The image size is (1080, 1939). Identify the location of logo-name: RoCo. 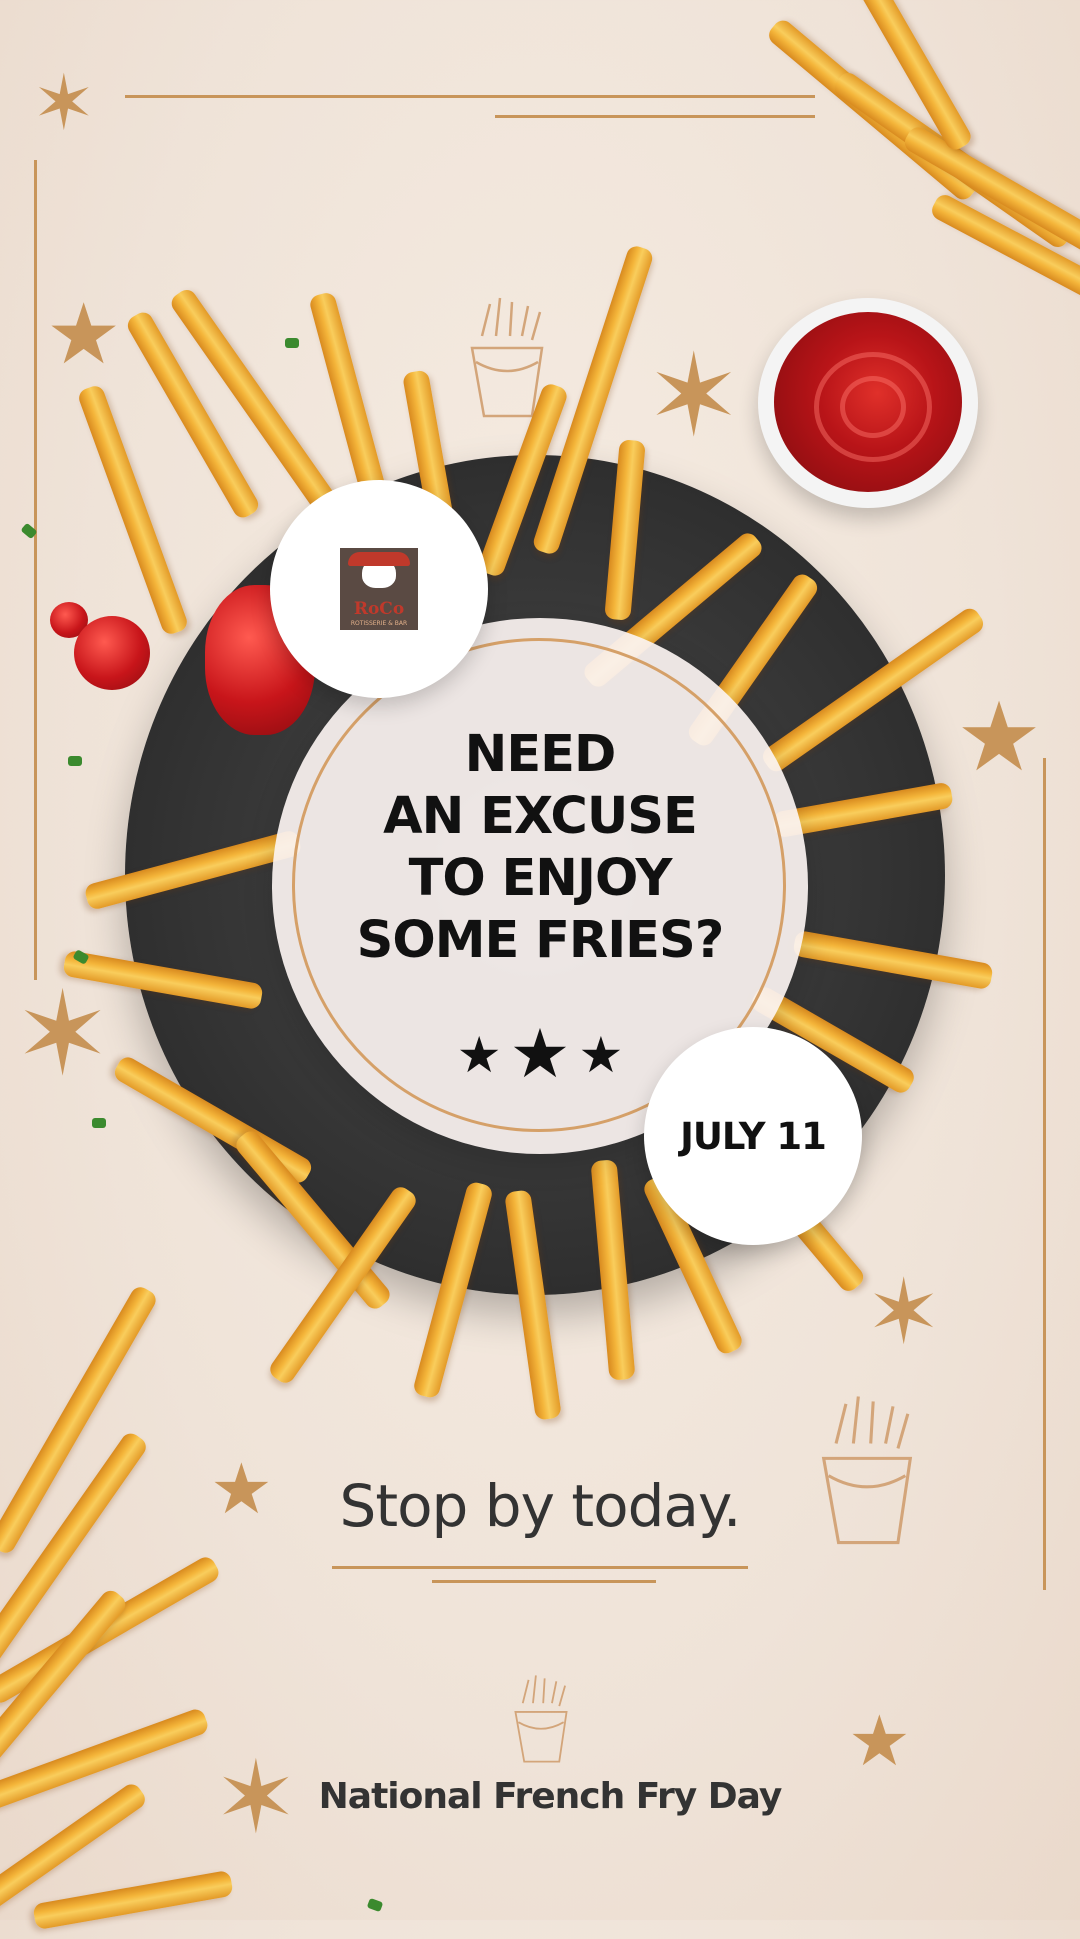
(379, 609).